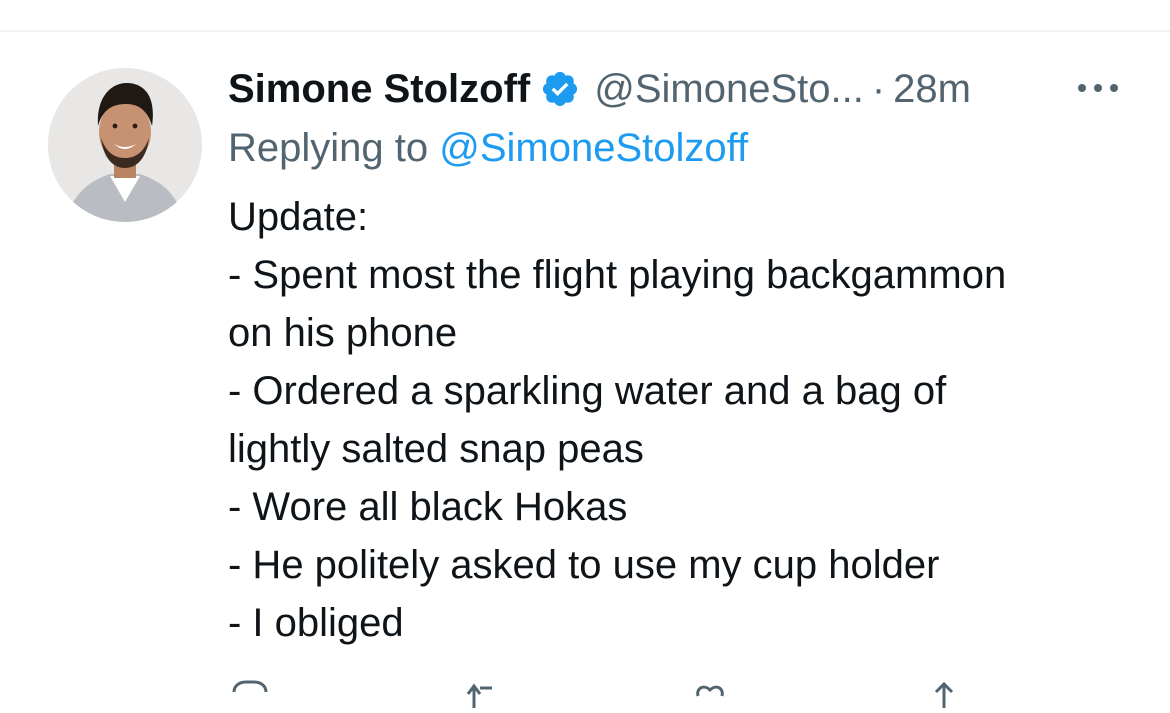 The image size is (1170, 713). Describe the element at coordinates (379, 89) in the screenshot. I see `display-name: Simone Stolzoff` at that location.